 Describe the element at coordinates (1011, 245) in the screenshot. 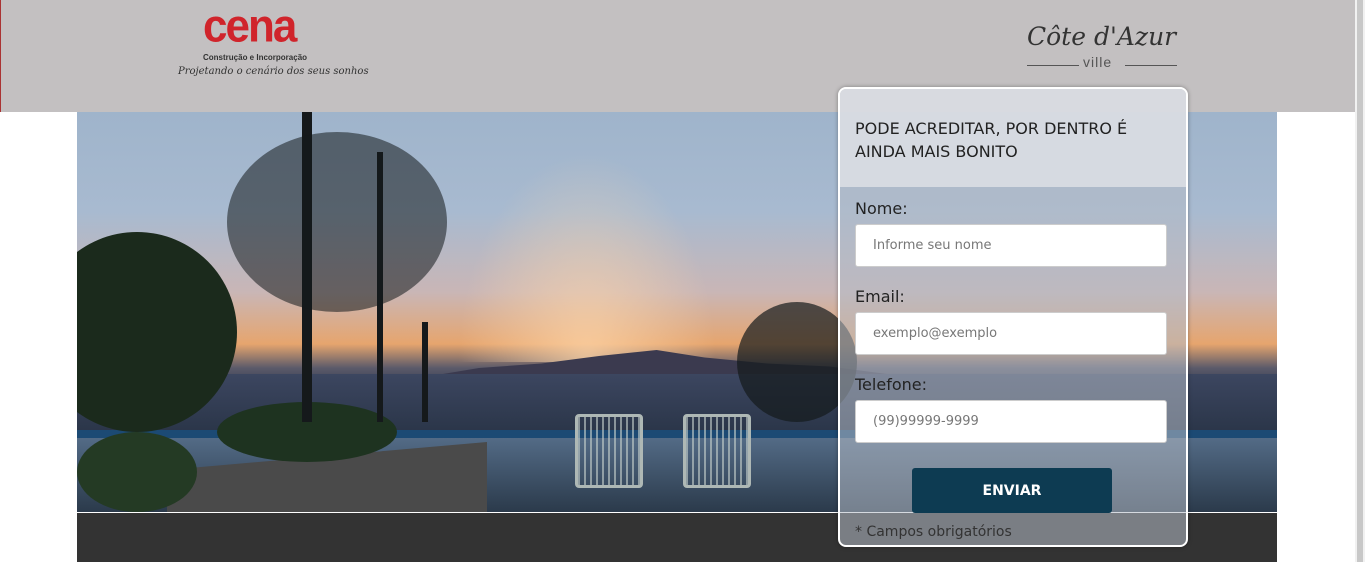

I see `name-input` at that location.